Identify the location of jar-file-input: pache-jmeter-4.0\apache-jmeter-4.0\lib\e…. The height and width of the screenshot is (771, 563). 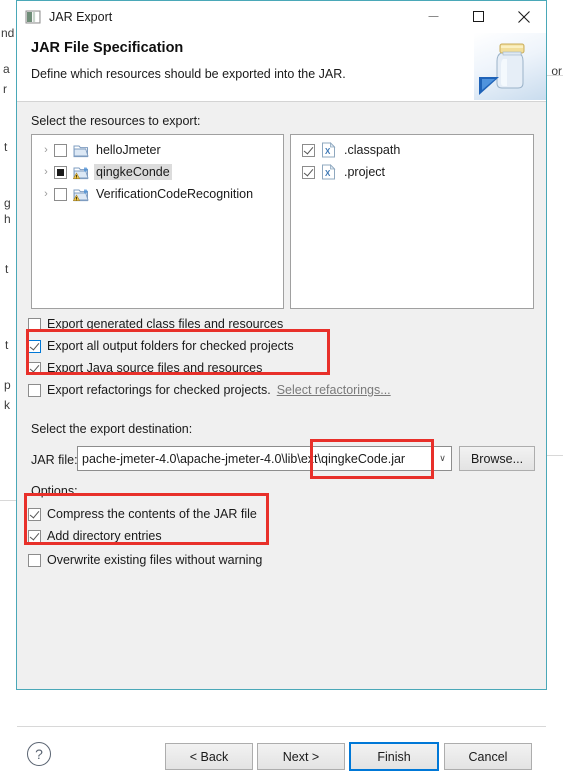
(256, 459).